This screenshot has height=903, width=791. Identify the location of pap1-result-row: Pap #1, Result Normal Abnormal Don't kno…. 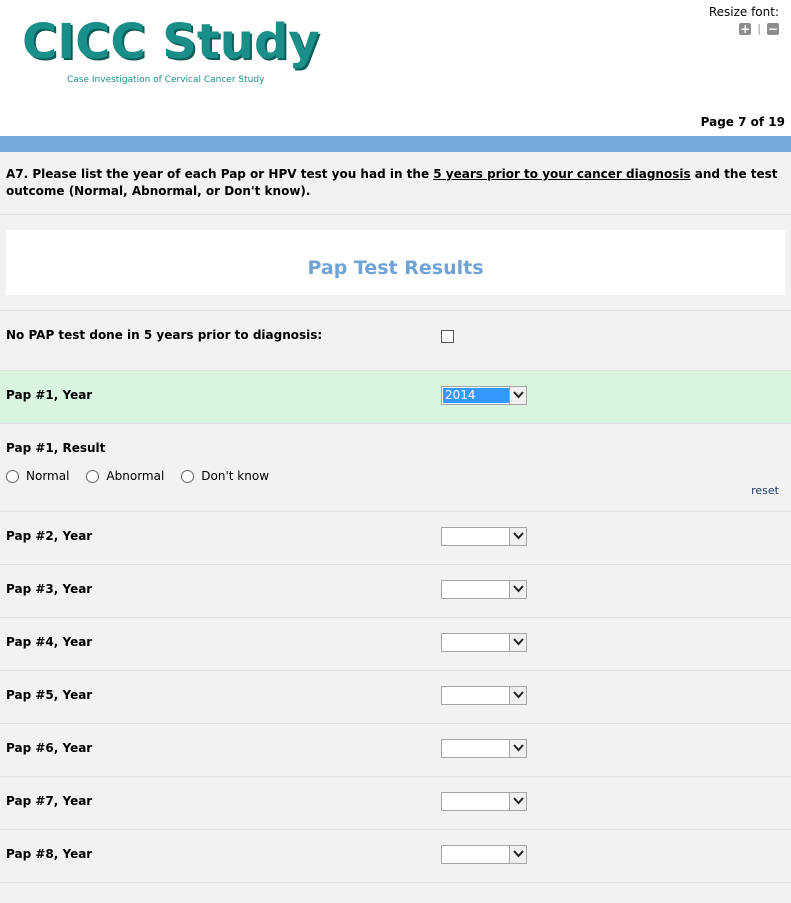
(395, 468).